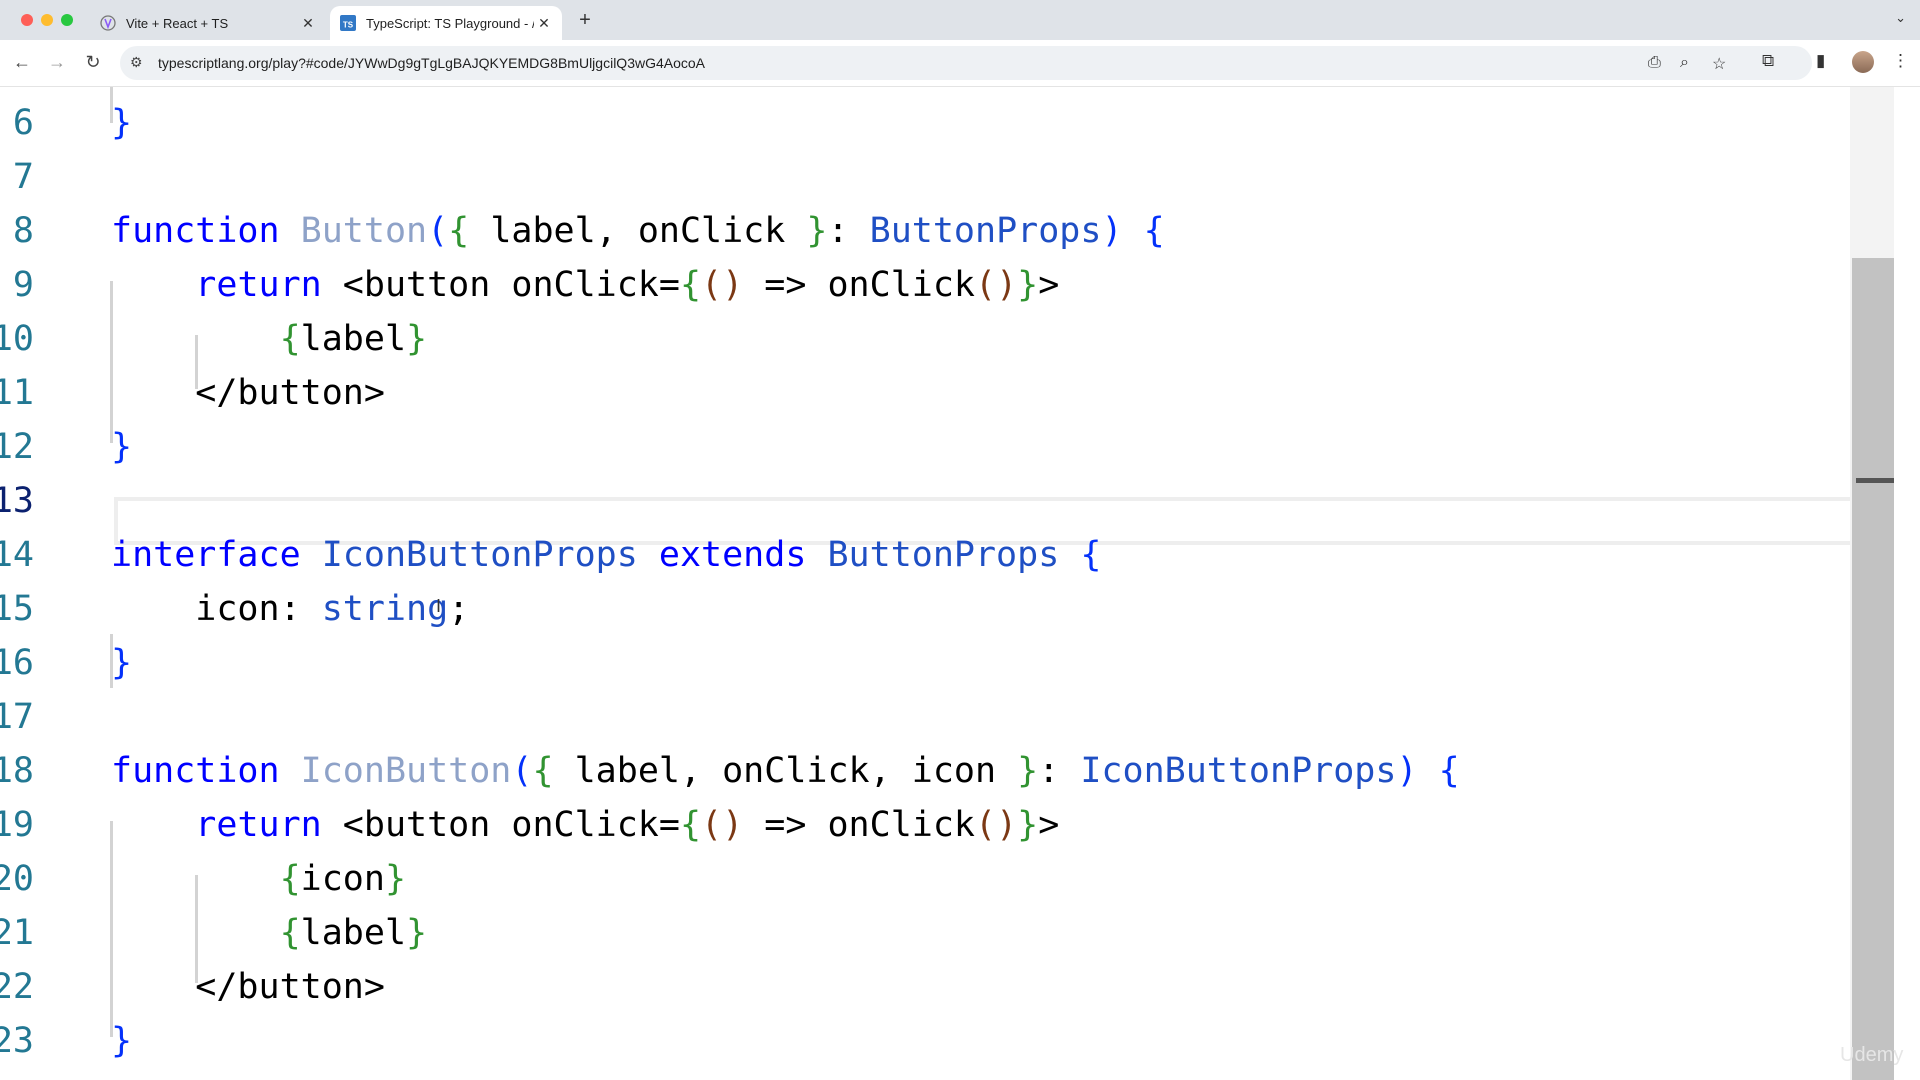  What do you see at coordinates (585, 20) in the screenshot?
I see `new-tab-icon: +` at bounding box center [585, 20].